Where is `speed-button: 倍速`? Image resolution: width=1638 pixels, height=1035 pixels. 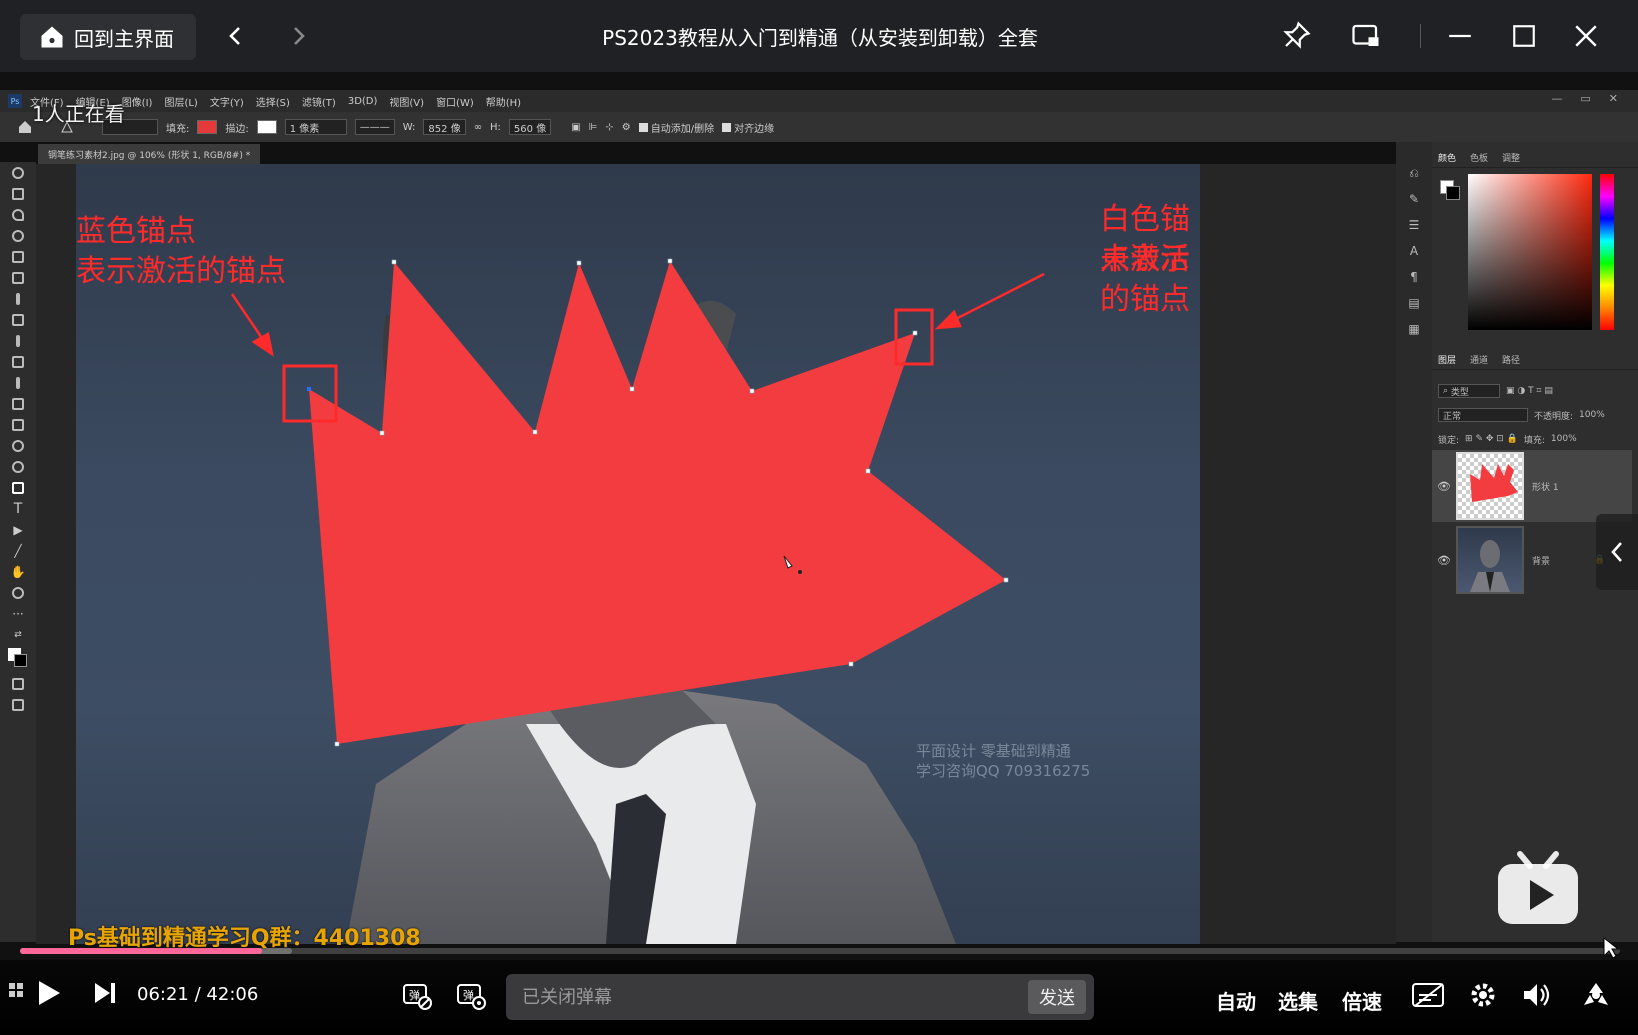
speed-button: 倍速 is located at coordinates (1362, 1000).